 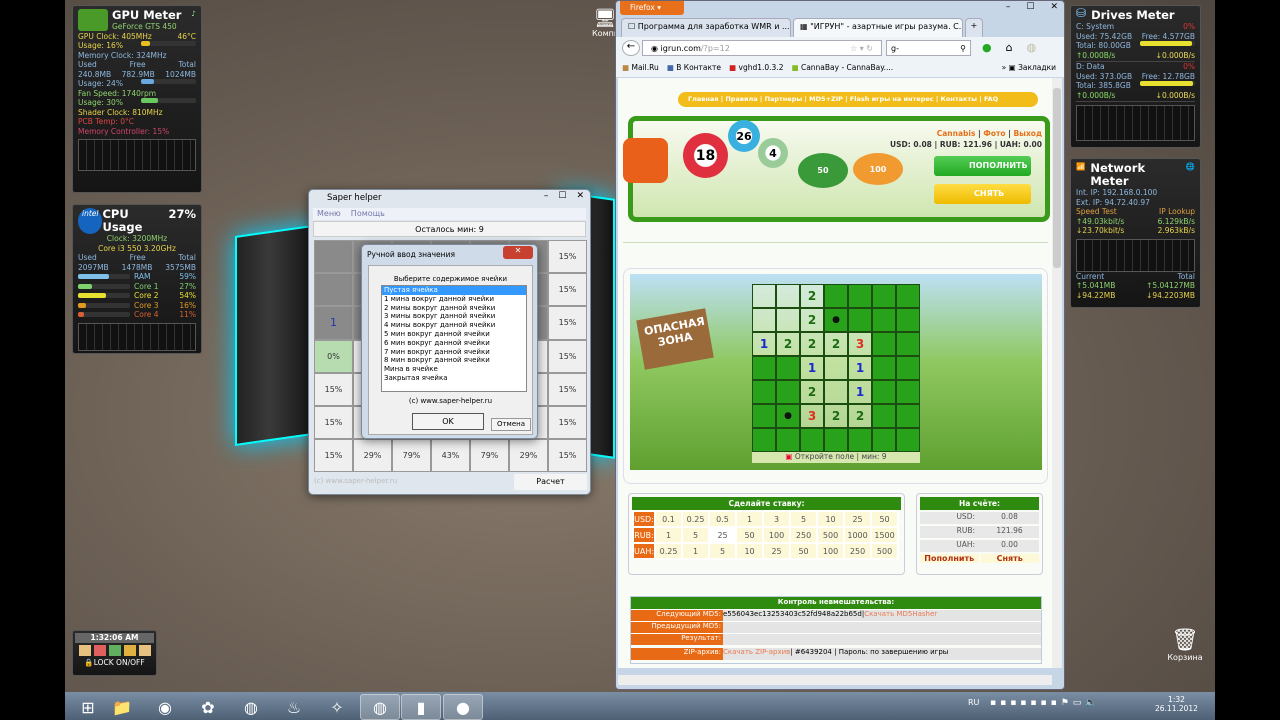 What do you see at coordinates (454, 299) in the screenshot?
I see `list-option: 1 мина вокруг данной ячейки` at bounding box center [454, 299].